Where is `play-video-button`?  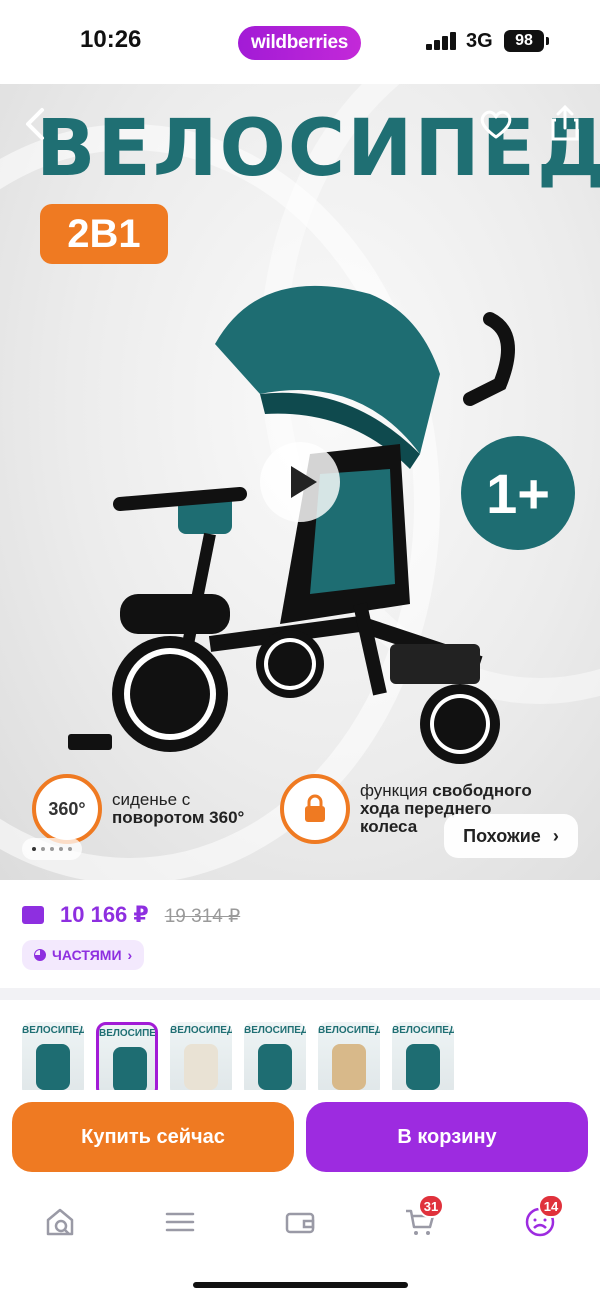 play-video-button is located at coordinates (300, 482).